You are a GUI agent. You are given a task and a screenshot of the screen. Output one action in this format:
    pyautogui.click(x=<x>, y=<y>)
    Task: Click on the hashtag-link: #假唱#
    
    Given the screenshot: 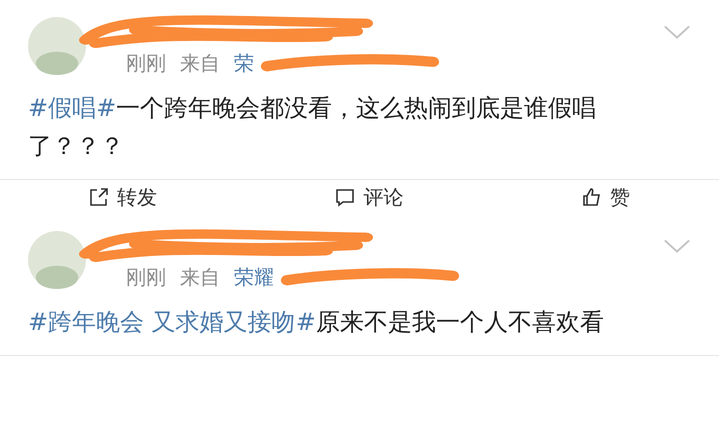 What is the action you would take?
    pyautogui.click(x=72, y=108)
    